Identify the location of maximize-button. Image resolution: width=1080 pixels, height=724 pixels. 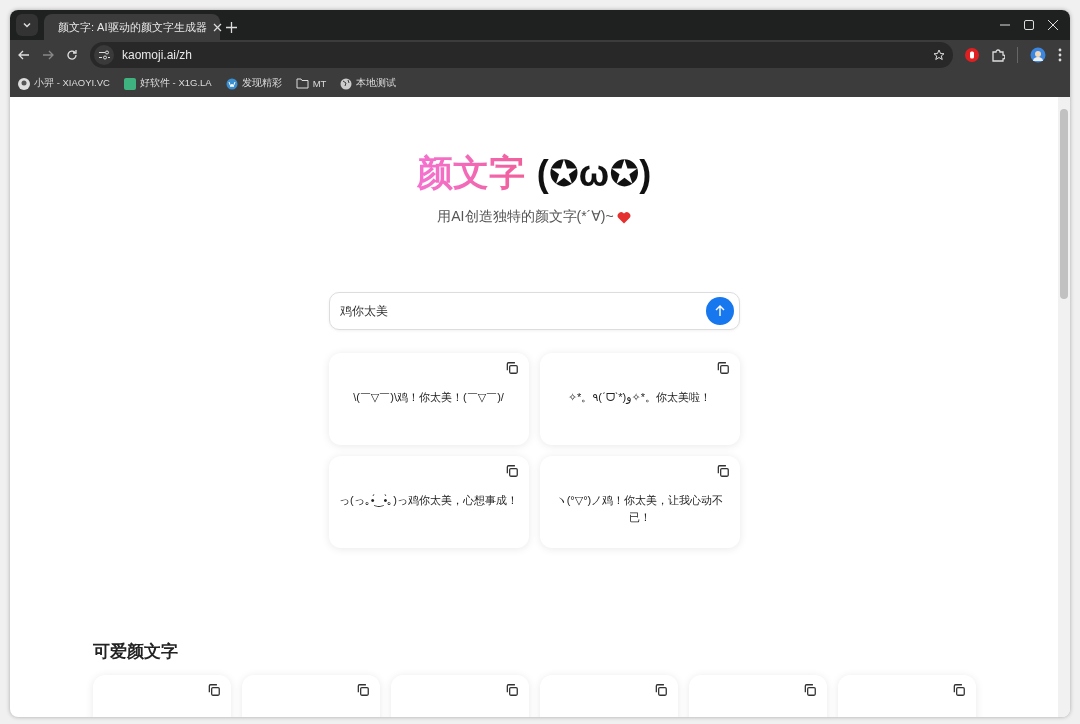
(1029, 25).